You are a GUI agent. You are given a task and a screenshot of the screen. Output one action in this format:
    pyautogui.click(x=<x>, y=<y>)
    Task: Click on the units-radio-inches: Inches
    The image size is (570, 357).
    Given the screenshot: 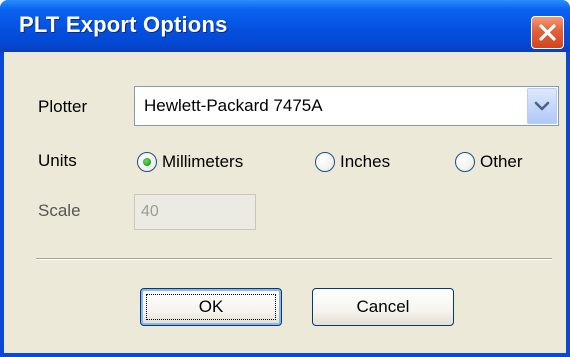 What is the action you would take?
    pyautogui.click(x=365, y=163)
    